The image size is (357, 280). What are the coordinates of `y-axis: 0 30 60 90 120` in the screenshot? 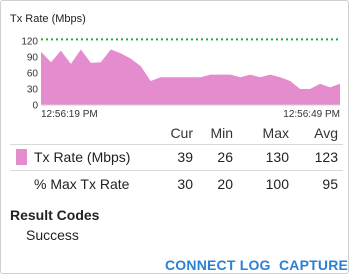 It's located at (29, 74).